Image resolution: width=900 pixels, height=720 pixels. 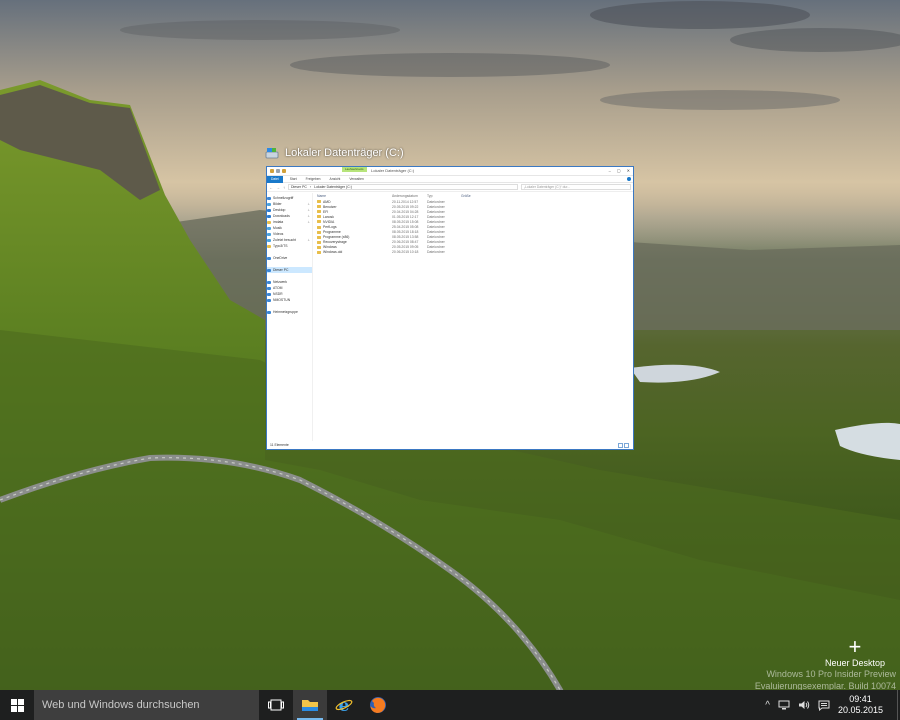 I want to click on back-arrow-icon: ←, so click(x=271, y=187).